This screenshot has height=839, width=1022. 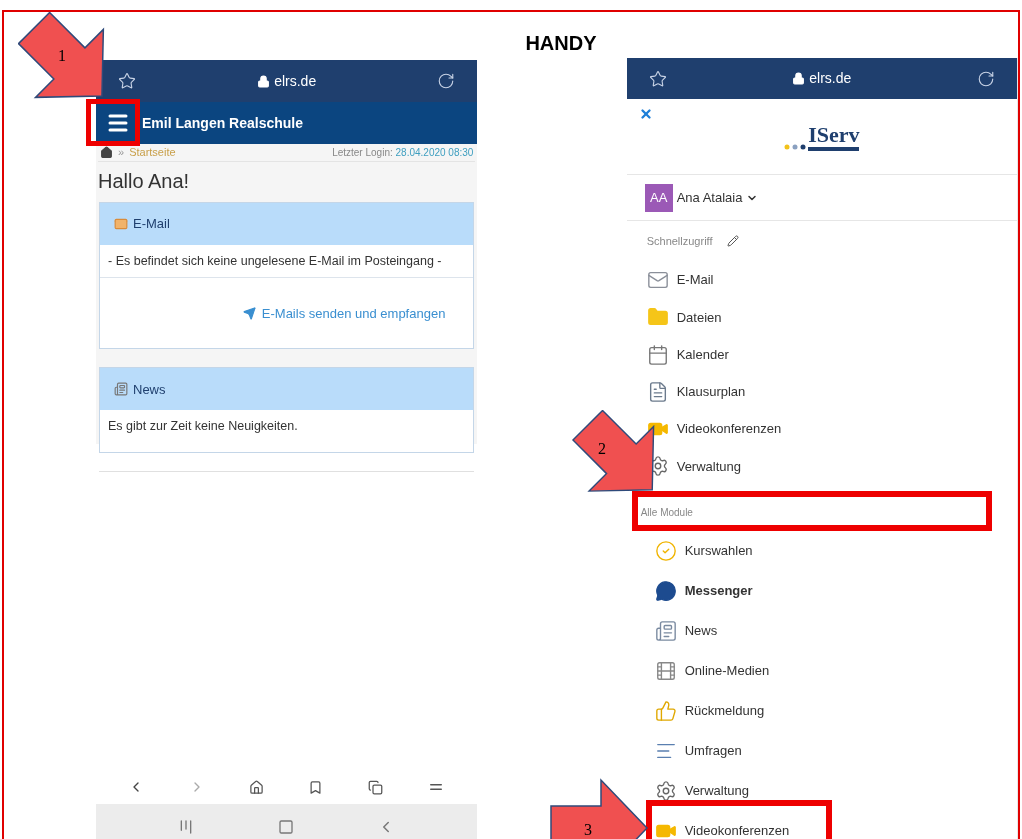 I want to click on bookmark-icon, so click(x=316, y=787).